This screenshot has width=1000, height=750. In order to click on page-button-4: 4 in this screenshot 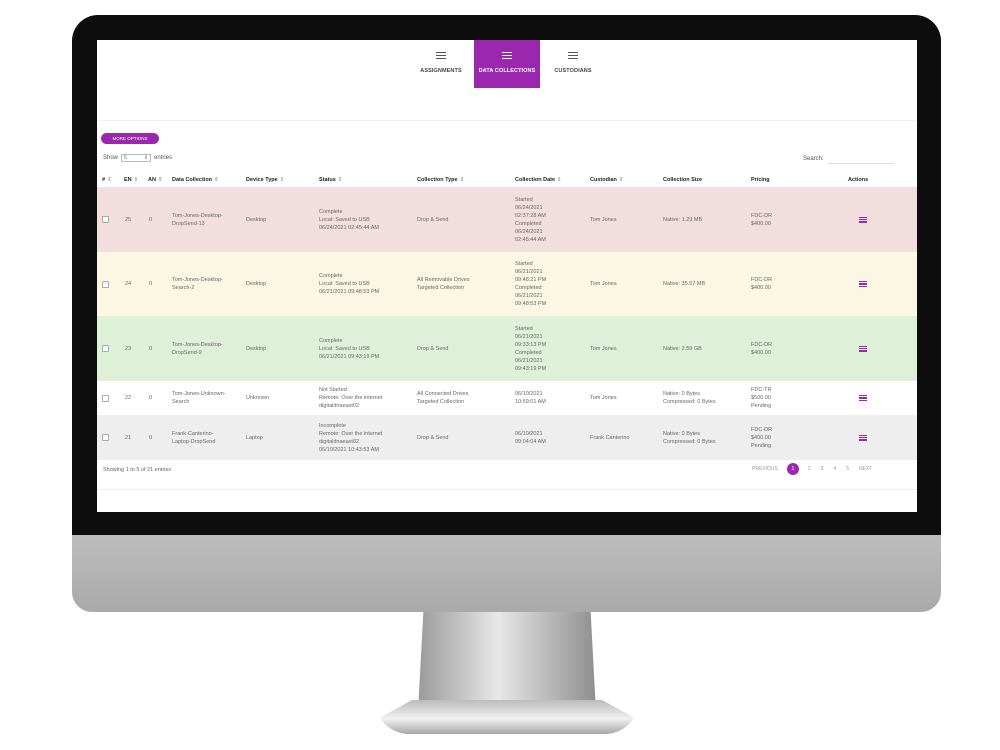, I will do `click(834, 469)`.